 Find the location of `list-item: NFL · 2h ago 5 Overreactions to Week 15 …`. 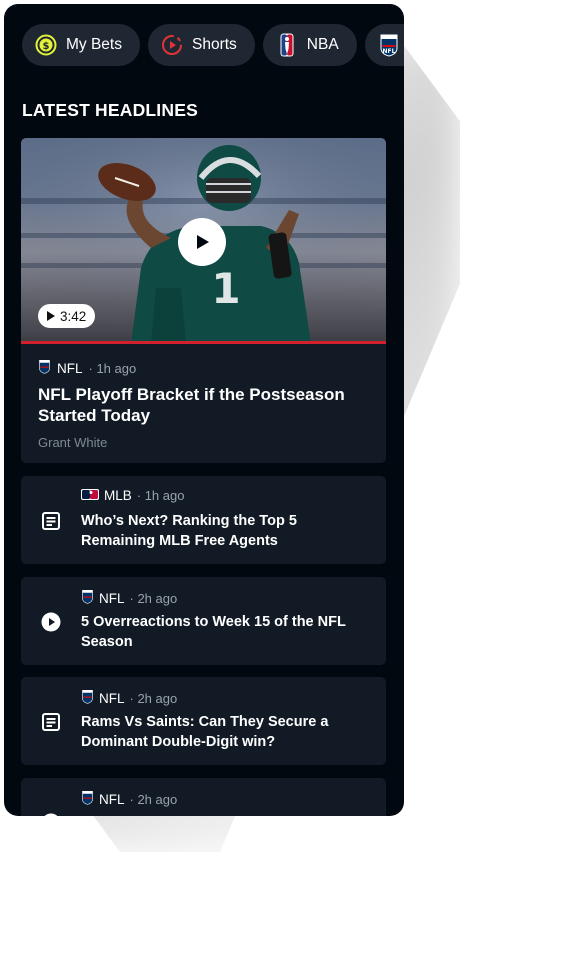

list-item: NFL · 2h ago 5 Overreactions to Week 15 … is located at coordinates (203, 621).